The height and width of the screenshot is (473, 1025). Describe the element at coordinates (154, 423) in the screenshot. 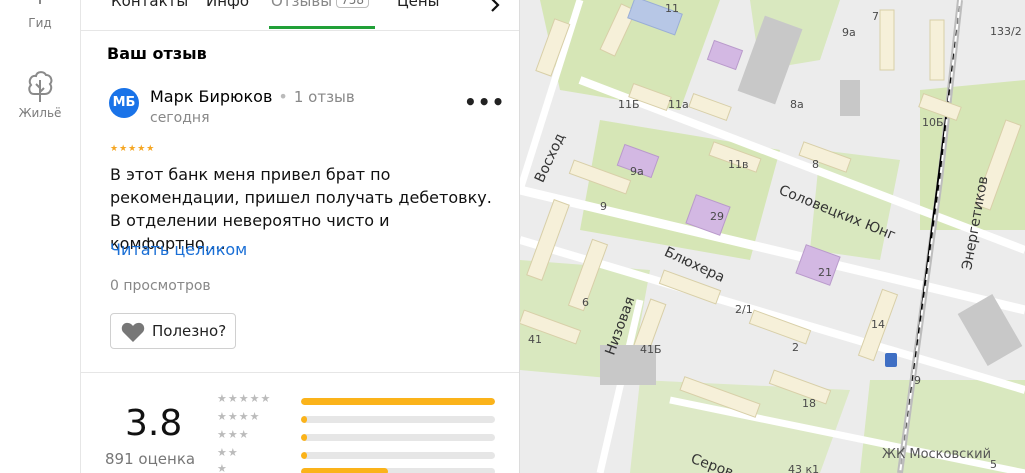

I see `rating-value: 3.8` at that location.